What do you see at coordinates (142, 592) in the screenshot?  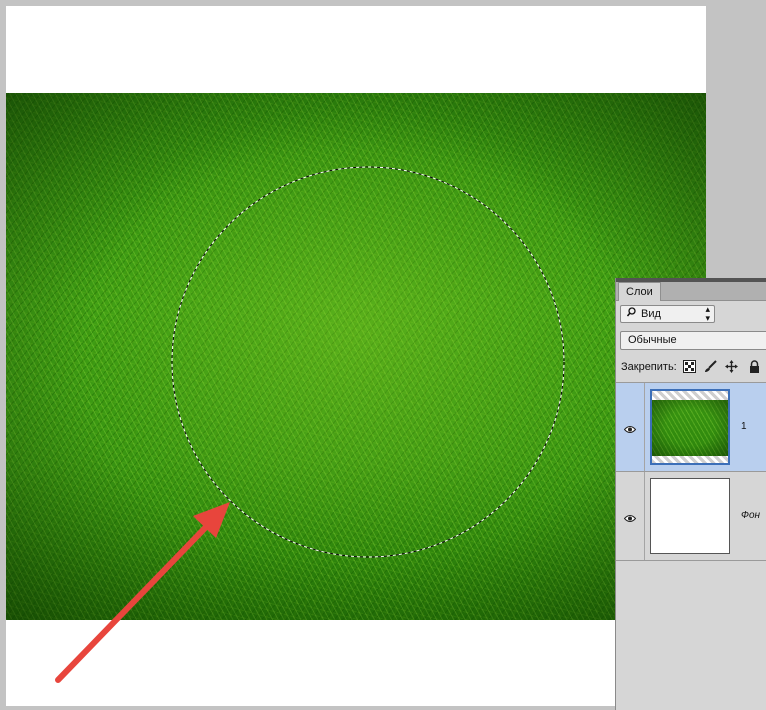 I see `red-arrow-annotation` at bounding box center [142, 592].